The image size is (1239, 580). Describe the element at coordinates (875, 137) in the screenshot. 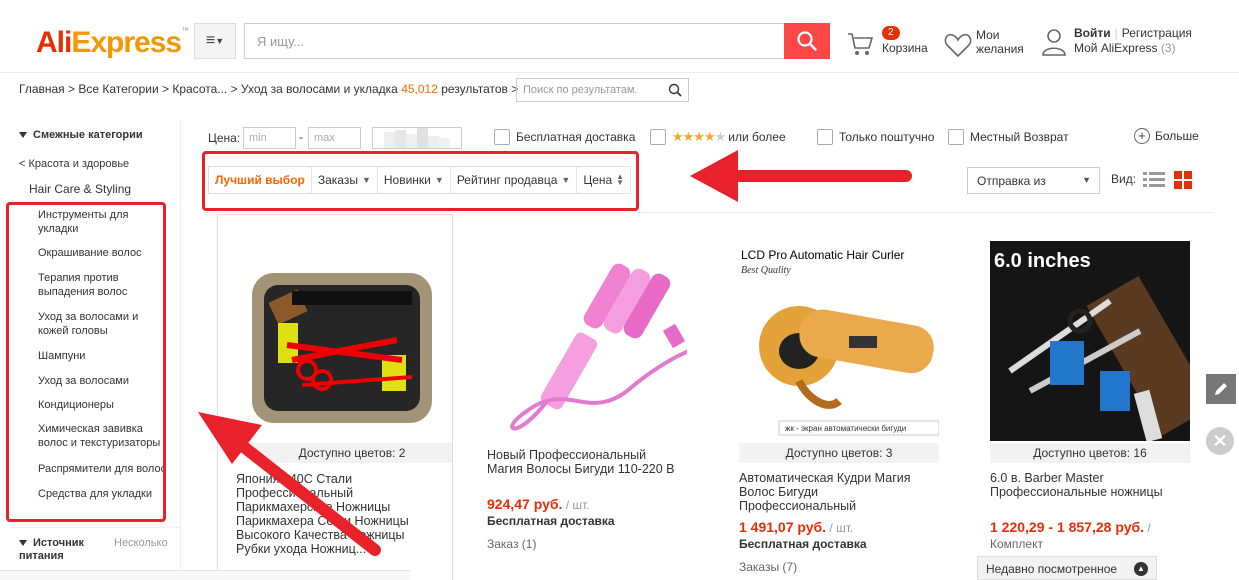

I see `single-piece-filter: Только поштучно` at that location.